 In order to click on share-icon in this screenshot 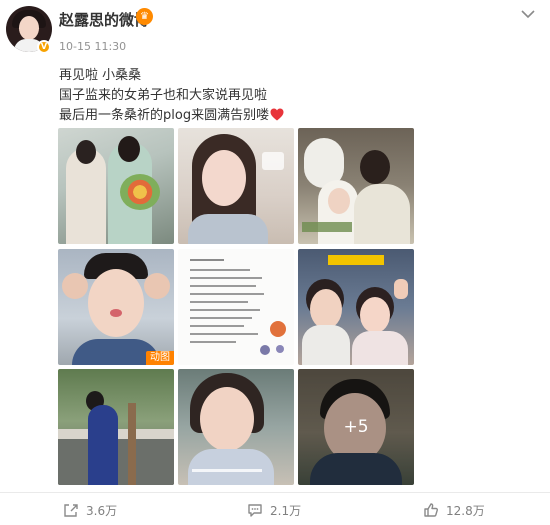, I will do `click(71, 510)`.